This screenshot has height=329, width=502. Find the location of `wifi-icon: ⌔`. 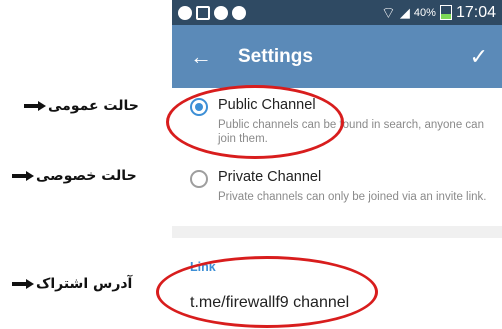

wifi-icon: ⌔ is located at coordinates (388, 13).